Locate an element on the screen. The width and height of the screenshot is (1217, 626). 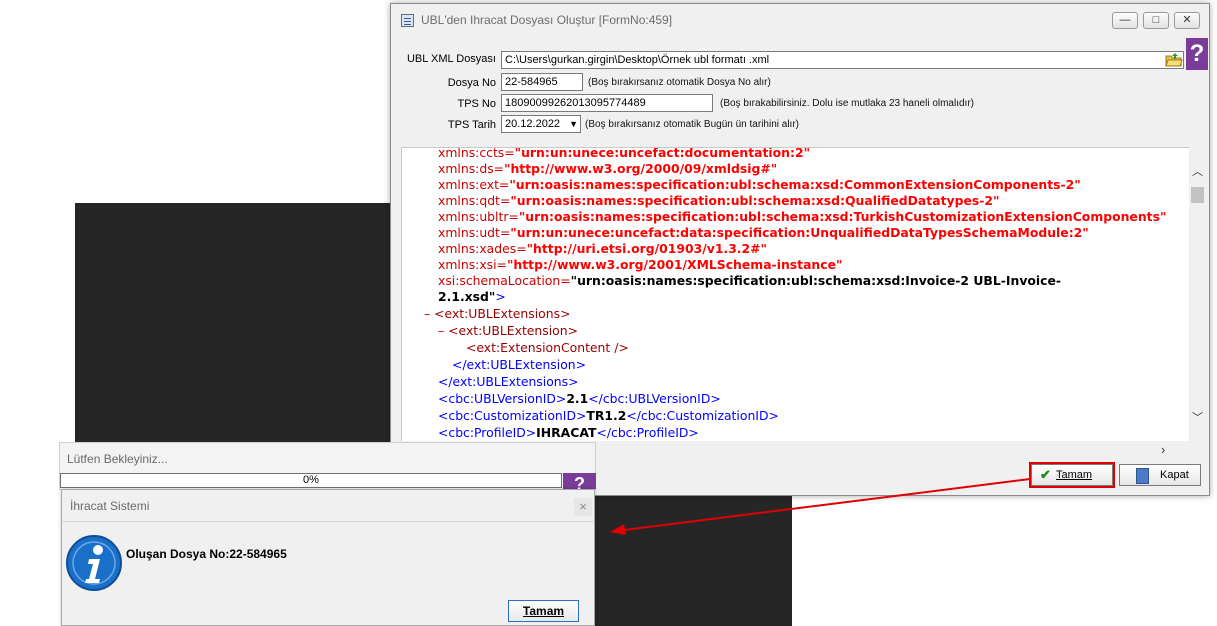
progress-dialog: Lütfen Bekleyiniz... 0% ? is located at coordinates (327, 466).